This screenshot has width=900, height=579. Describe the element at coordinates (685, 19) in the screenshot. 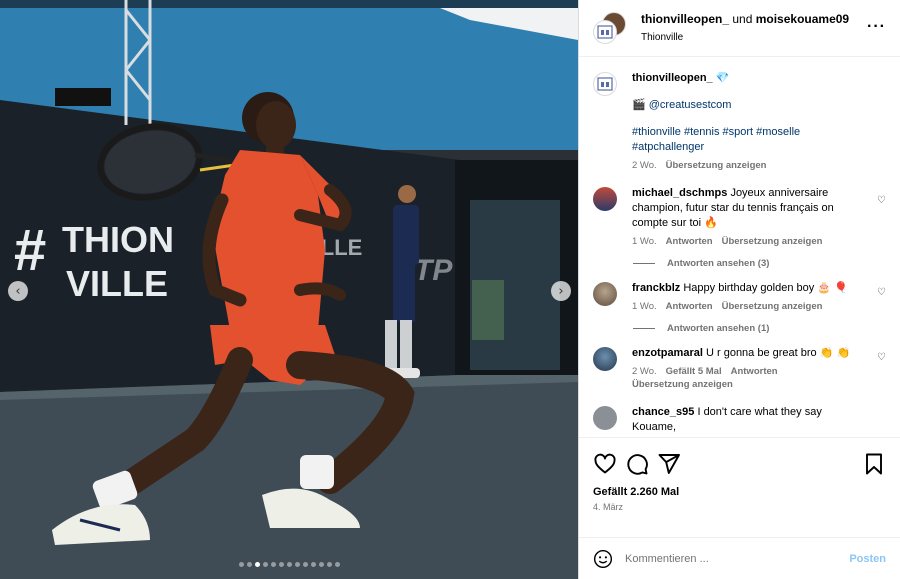

I see `header-username-1: thionvilleopen_` at that location.